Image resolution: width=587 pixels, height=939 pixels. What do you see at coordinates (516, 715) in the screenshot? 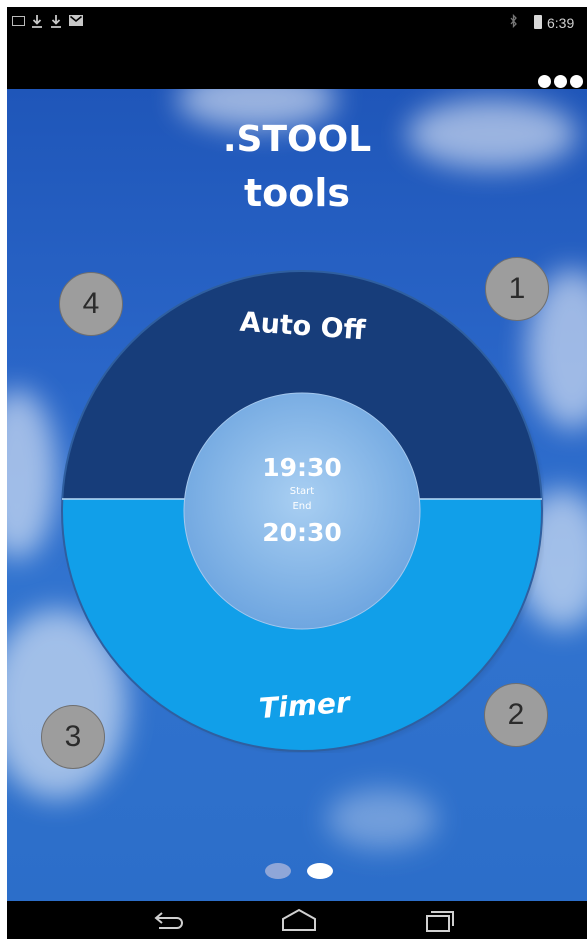
I see `callout-2: 2` at bounding box center [516, 715].